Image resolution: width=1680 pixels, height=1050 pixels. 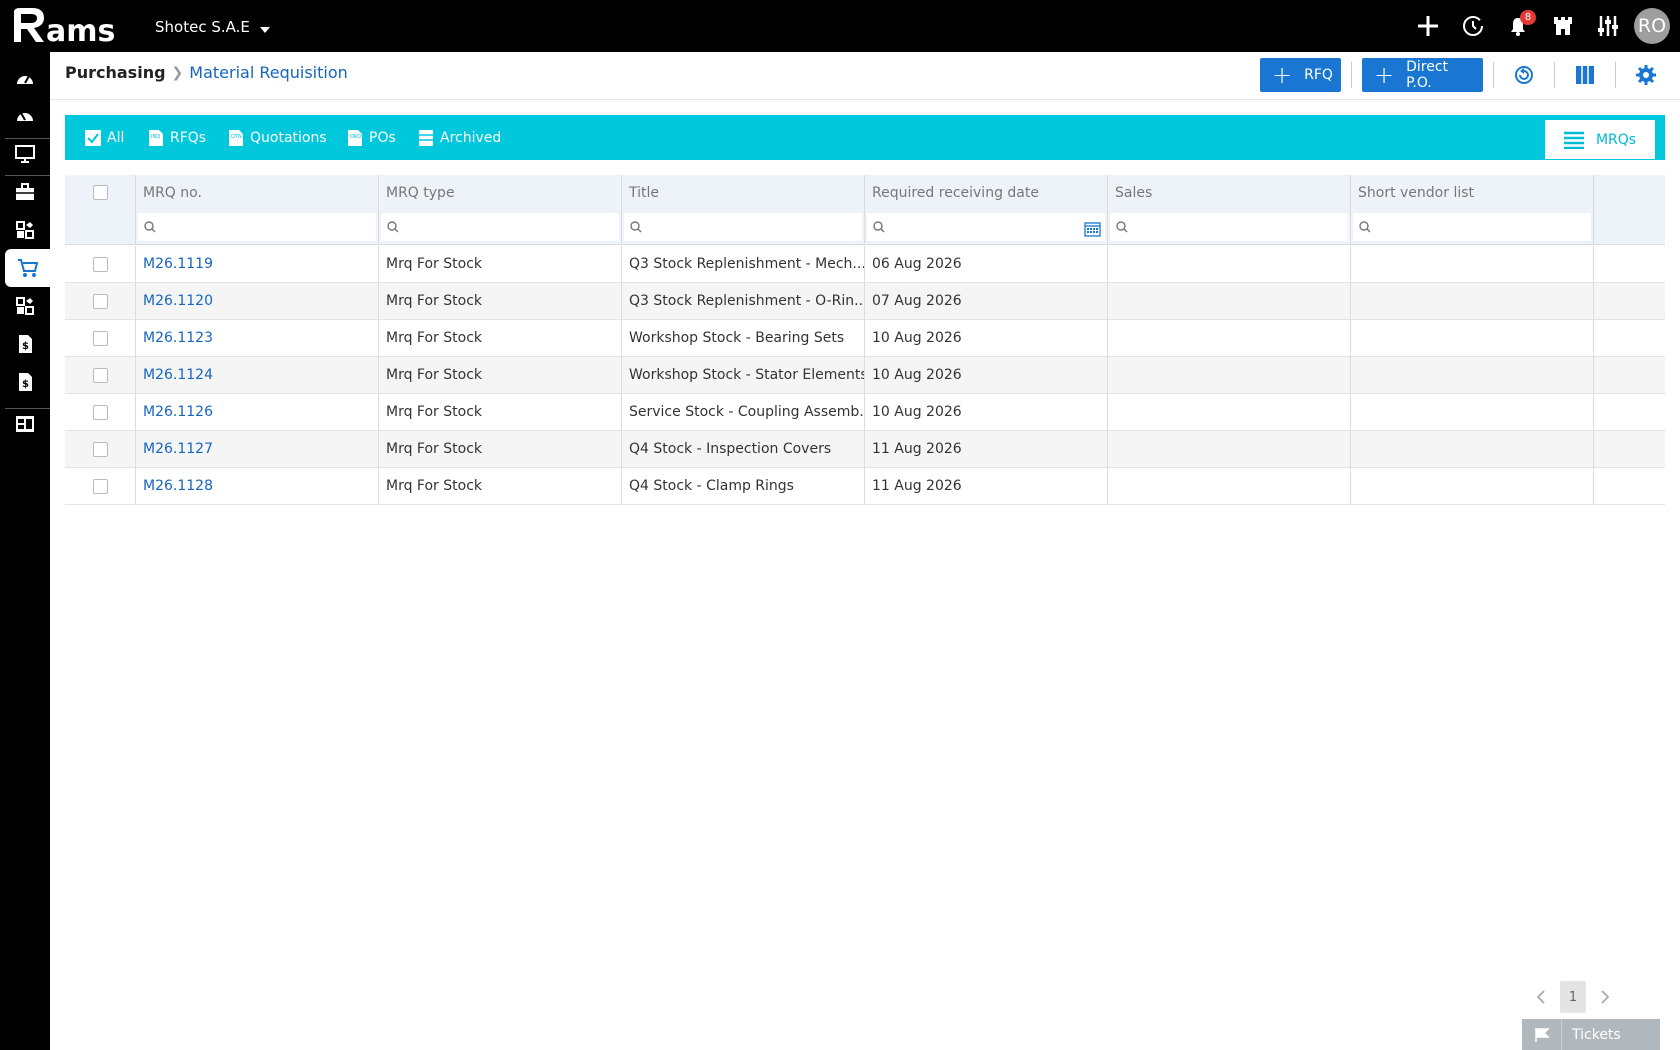 I want to click on sidebar-item-reports, so click(x=25, y=424).